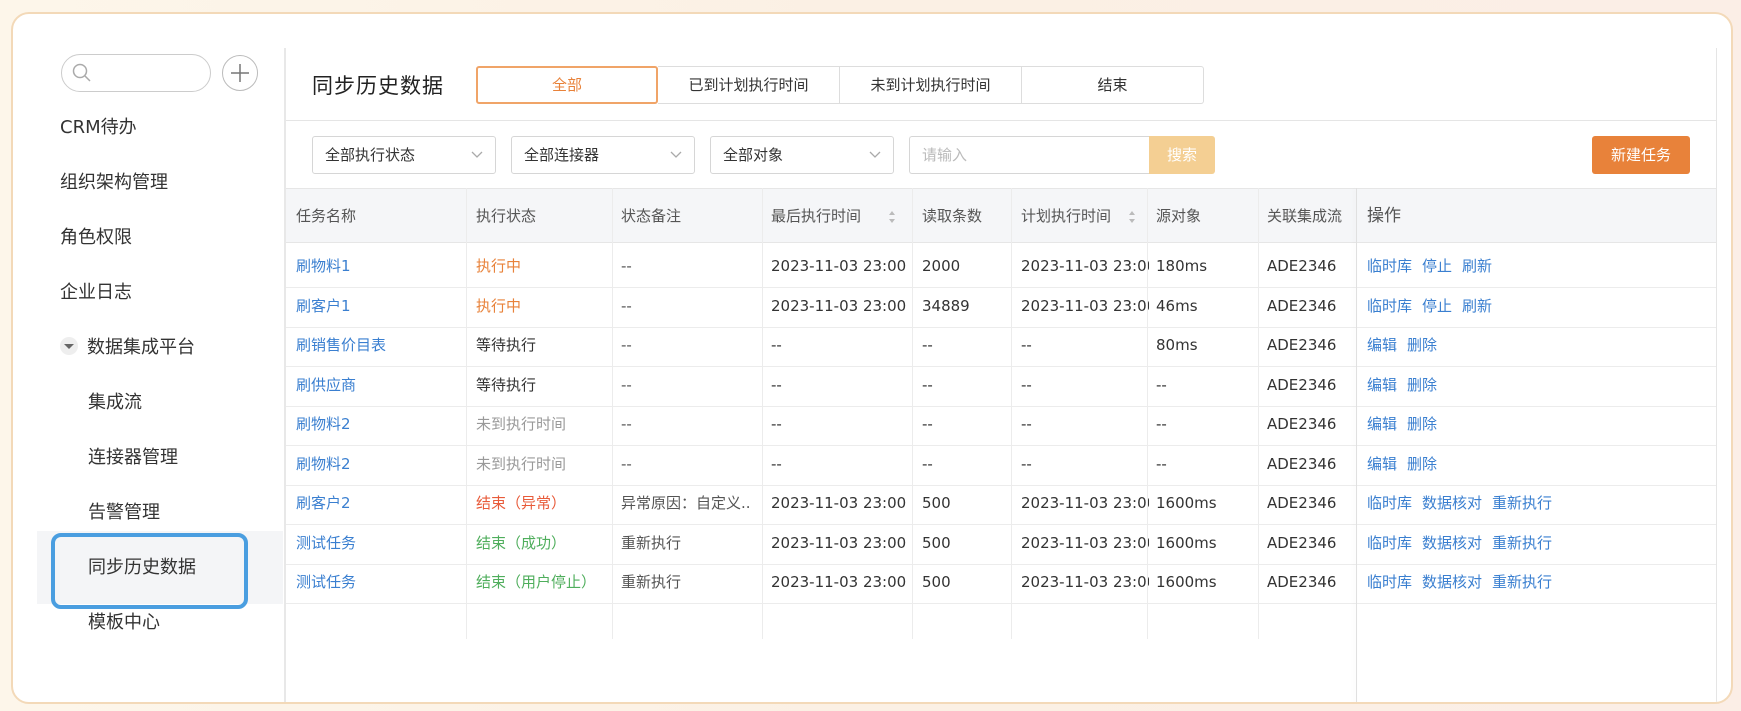 This screenshot has height=711, width=1741. Describe the element at coordinates (521, 424) in the screenshot. I see `exec-status-text: 未到执行时间` at that location.